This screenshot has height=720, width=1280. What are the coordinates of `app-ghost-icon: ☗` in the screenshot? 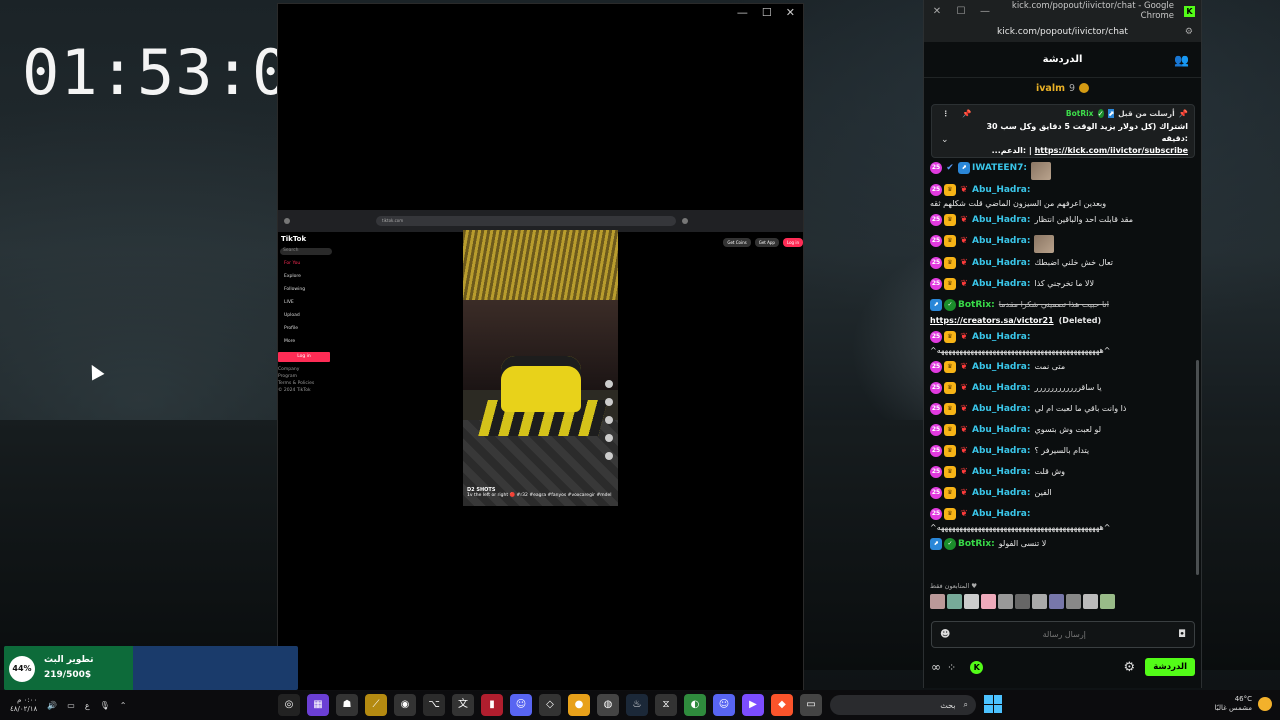 It's located at (347, 705).